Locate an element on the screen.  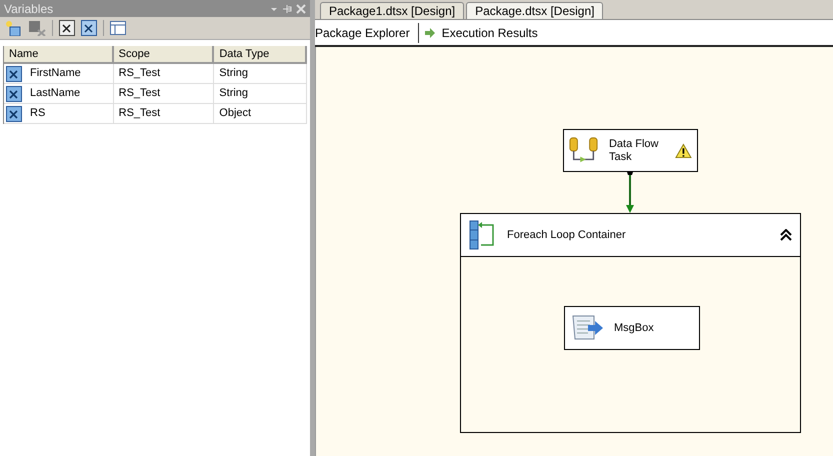
task-label: Data Flow Task is located at coordinates (634, 151).